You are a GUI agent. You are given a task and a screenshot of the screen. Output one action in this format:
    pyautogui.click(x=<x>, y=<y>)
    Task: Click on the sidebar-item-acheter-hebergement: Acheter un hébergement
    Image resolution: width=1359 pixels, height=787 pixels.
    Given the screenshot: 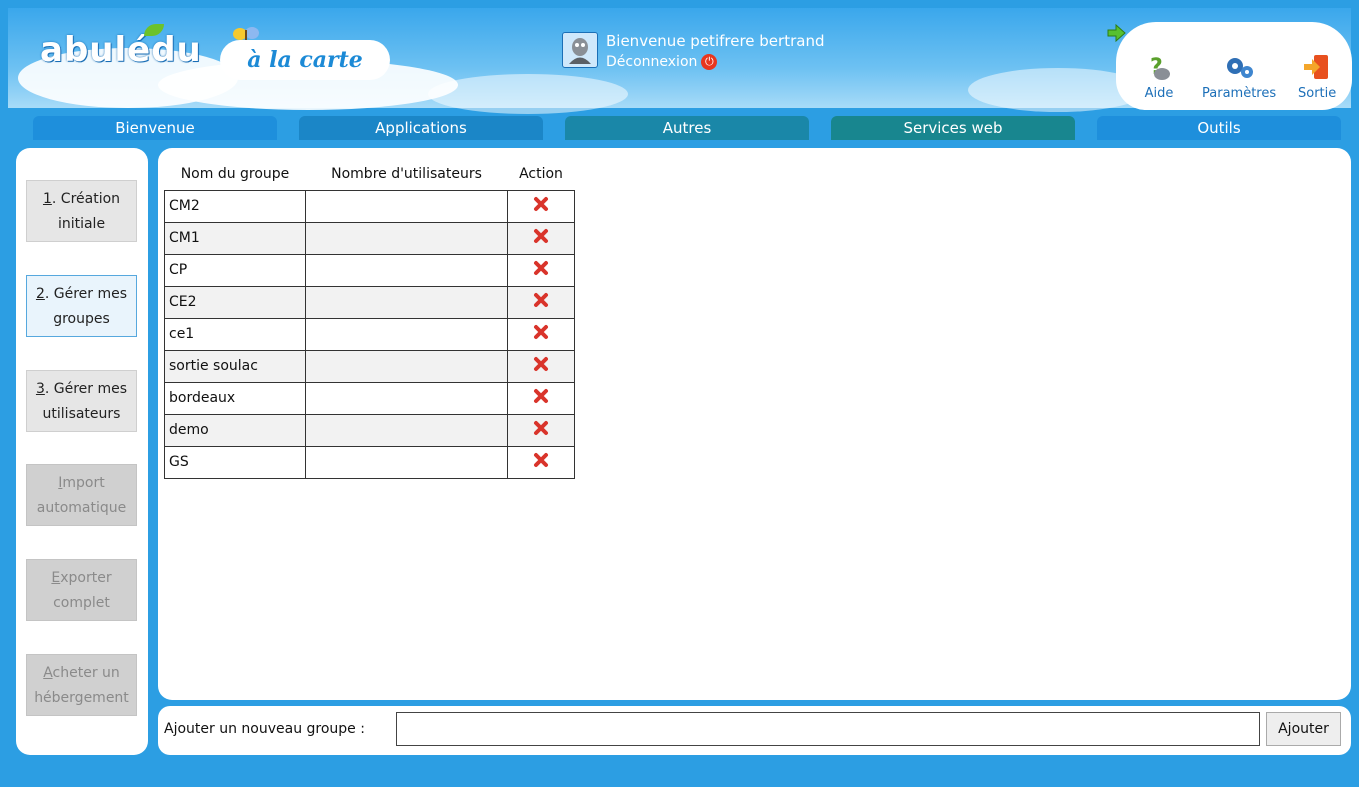 What is the action you would take?
    pyautogui.click(x=81, y=685)
    